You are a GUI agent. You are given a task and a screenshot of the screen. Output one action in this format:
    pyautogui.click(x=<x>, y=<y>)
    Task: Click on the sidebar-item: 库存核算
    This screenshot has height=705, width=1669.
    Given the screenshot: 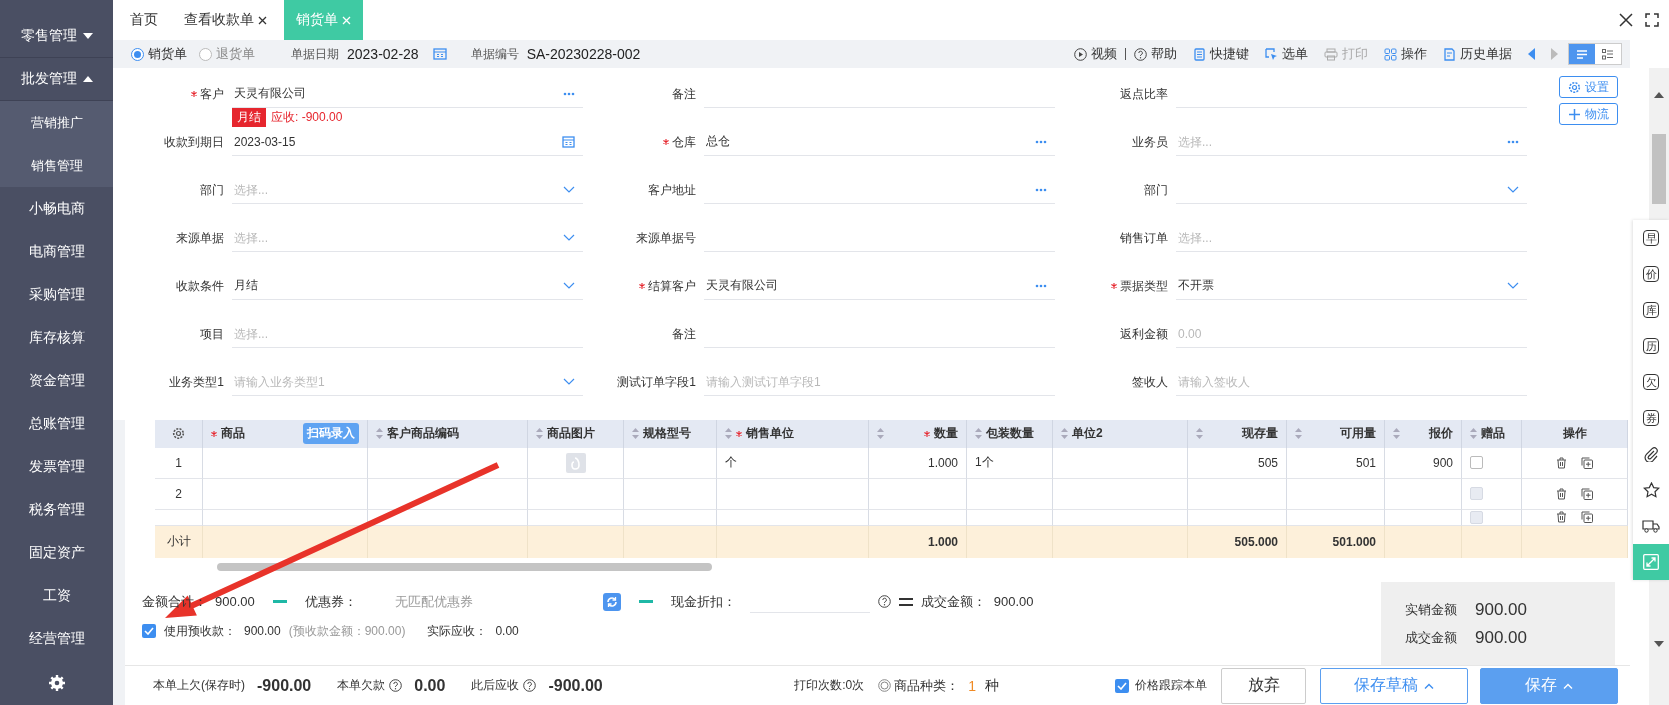 What is the action you would take?
    pyautogui.click(x=56, y=337)
    